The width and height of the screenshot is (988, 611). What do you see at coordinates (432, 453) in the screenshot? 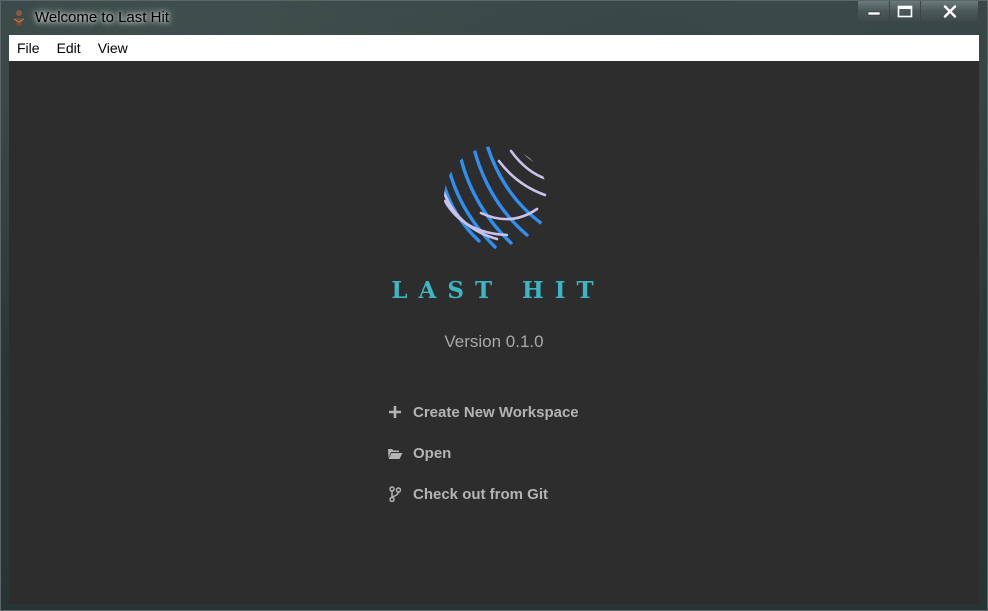
I see `open-label: Open` at bounding box center [432, 453].